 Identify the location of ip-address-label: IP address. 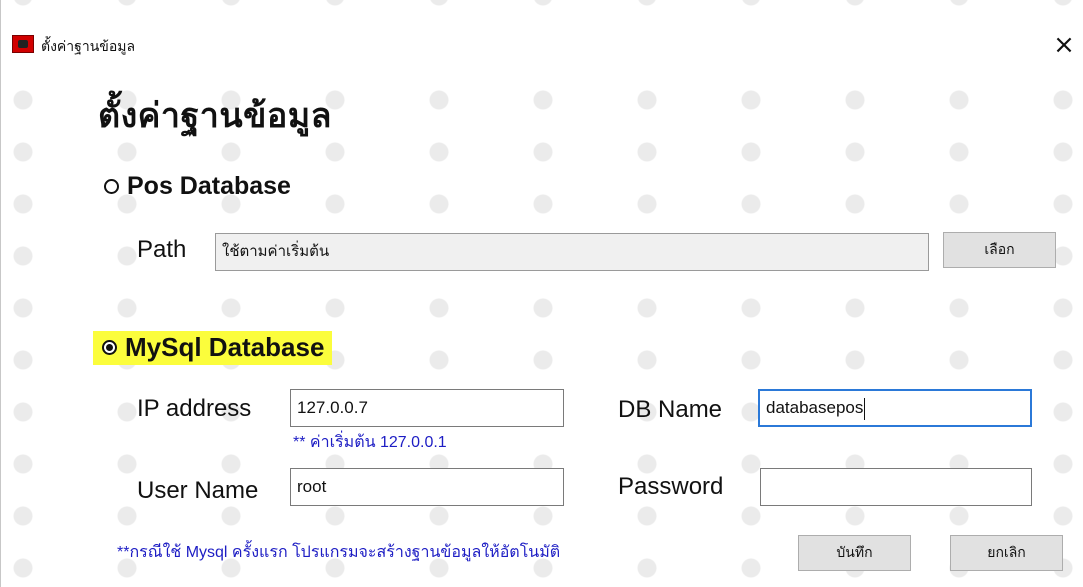
(194, 408).